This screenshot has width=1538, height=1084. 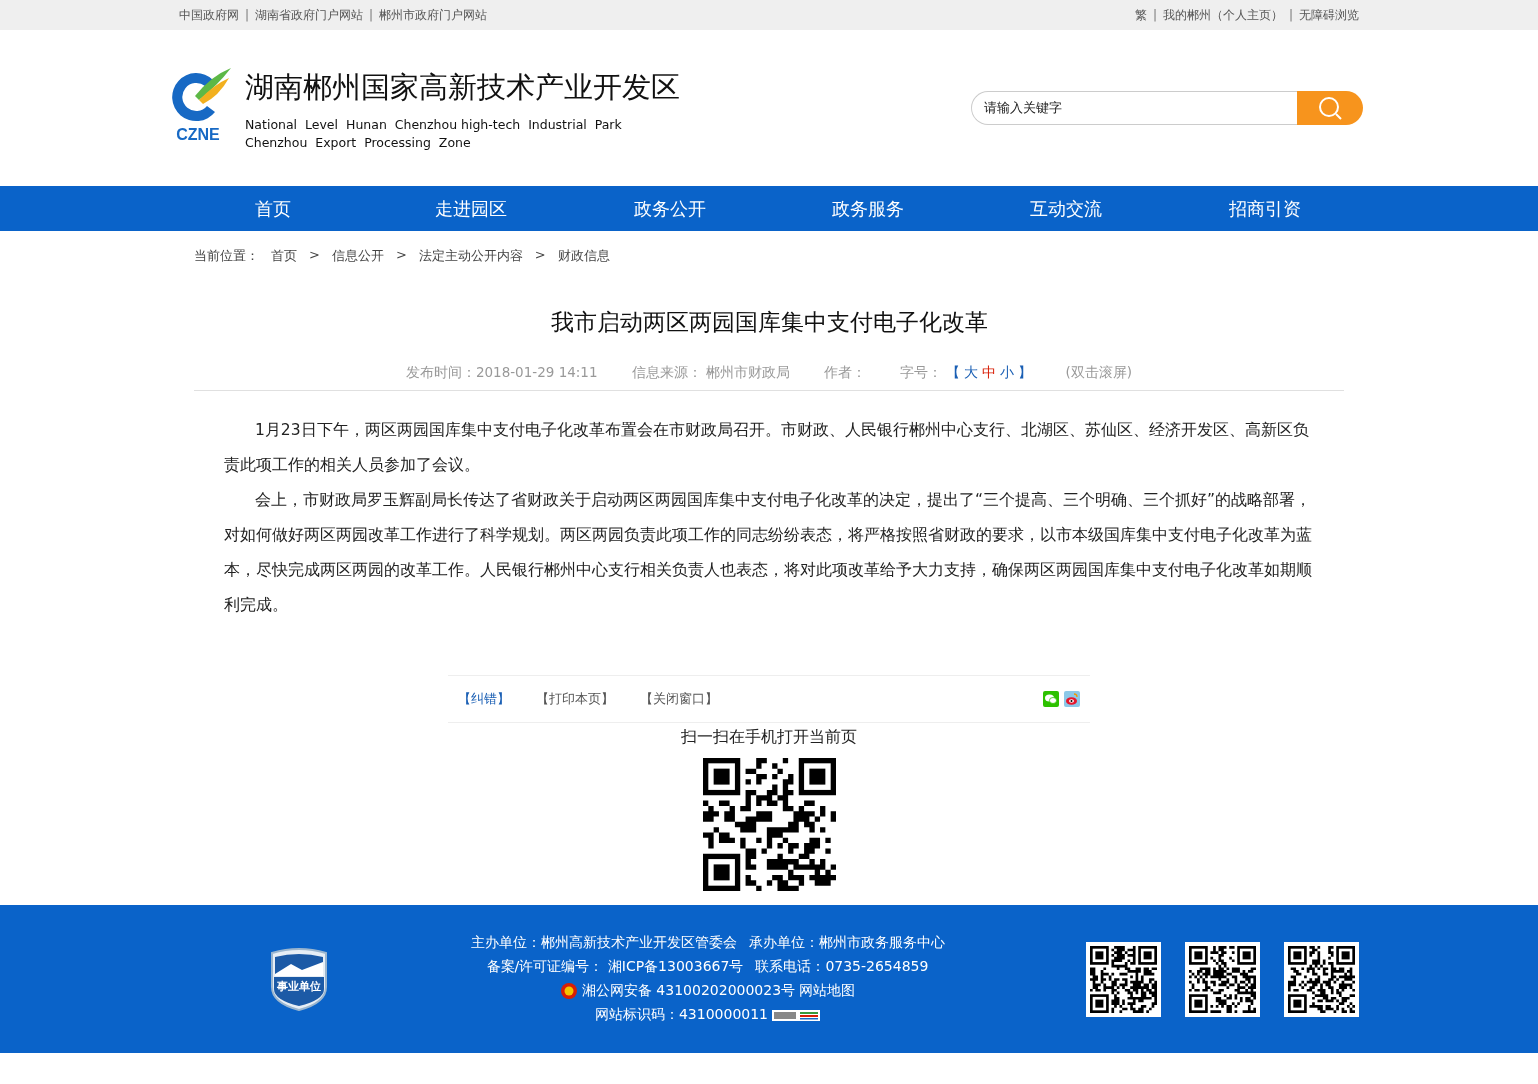 What do you see at coordinates (1222, 15) in the screenshot?
I see `top-link: 我的郴州（个人主页）` at bounding box center [1222, 15].